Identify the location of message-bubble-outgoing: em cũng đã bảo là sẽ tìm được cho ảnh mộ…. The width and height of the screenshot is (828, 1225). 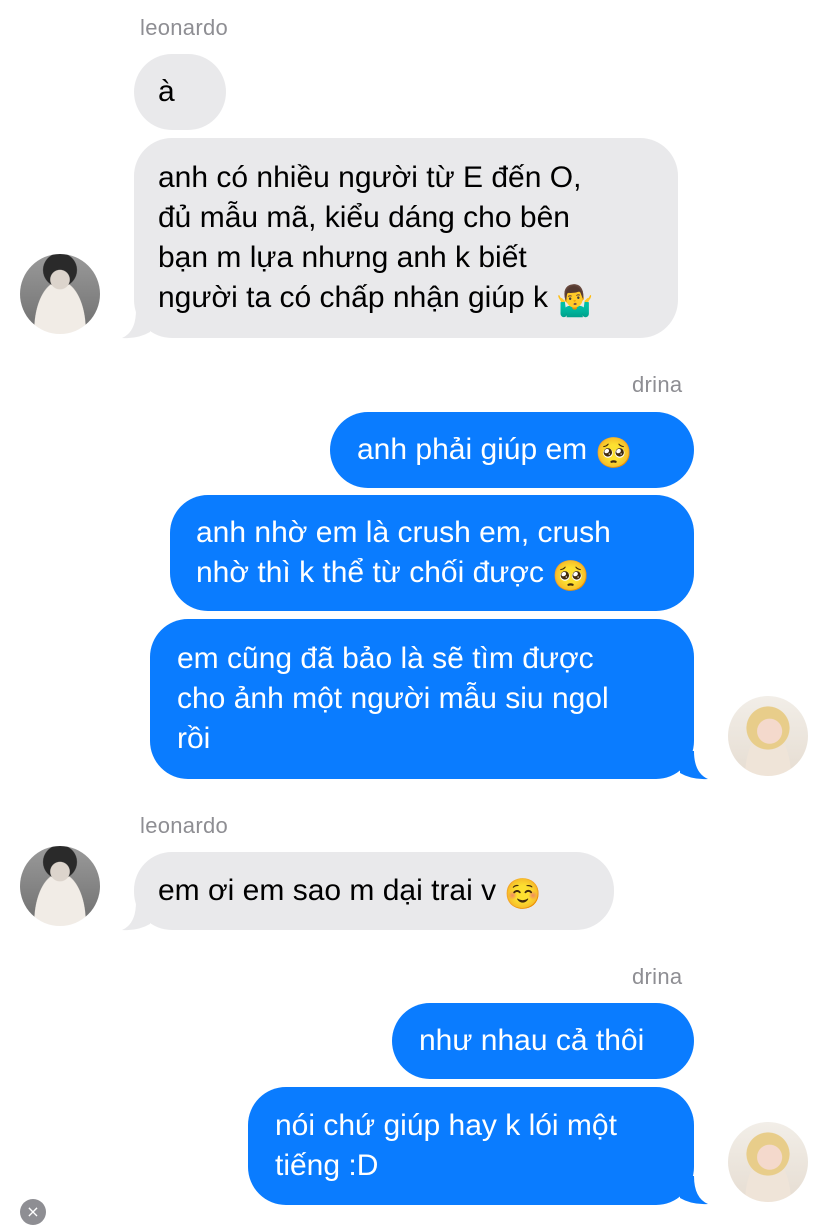
(422, 699).